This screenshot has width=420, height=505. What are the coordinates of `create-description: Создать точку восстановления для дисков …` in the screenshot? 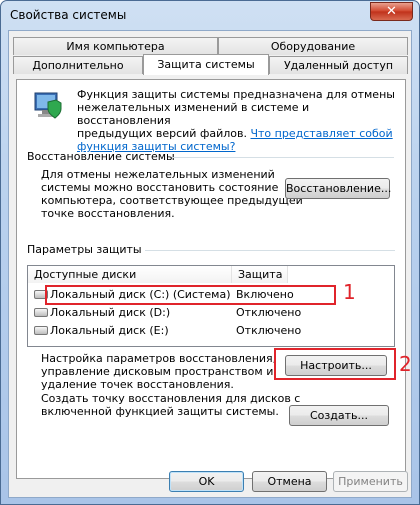 It's located at (170, 405).